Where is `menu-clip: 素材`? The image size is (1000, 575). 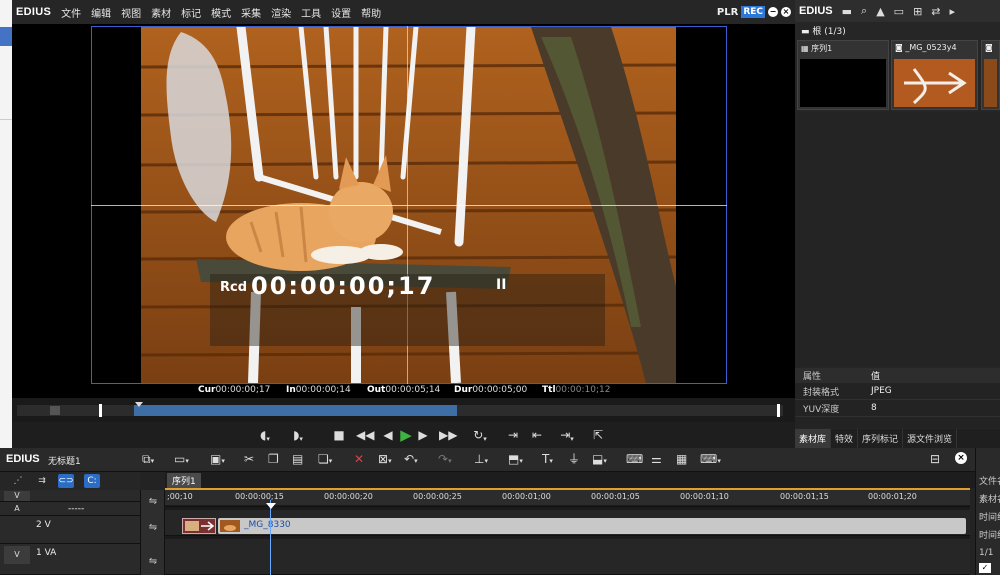 menu-clip: 素材 is located at coordinates (161, 12).